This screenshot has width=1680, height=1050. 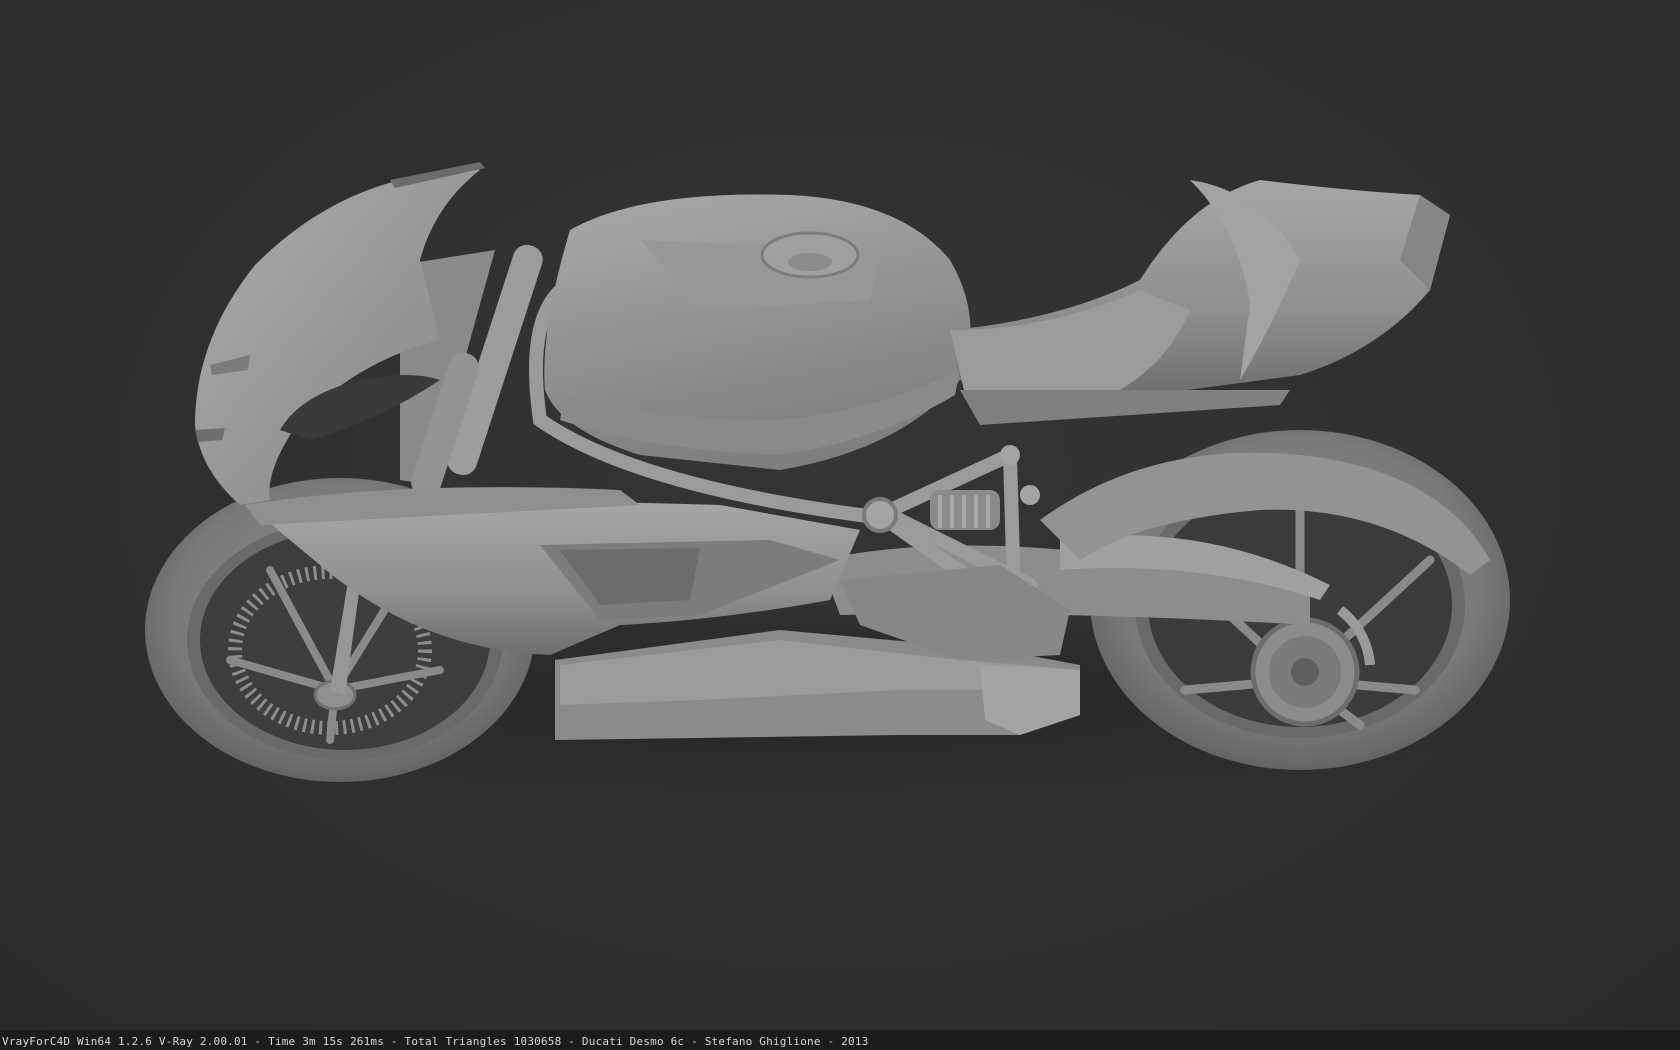 I want to click on fuel-tank, so click(x=757, y=332).